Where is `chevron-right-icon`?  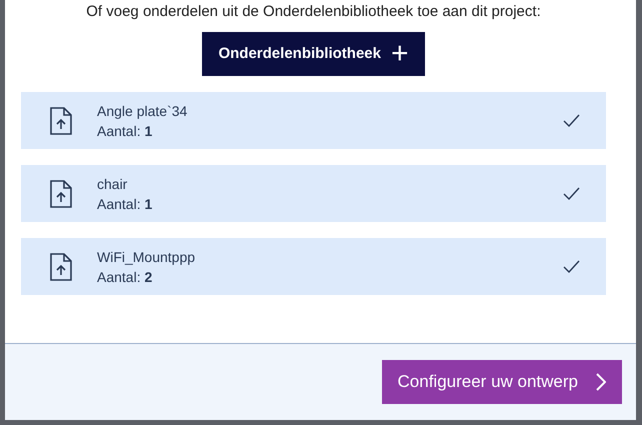 chevron-right-icon is located at coordinates (601, 382).